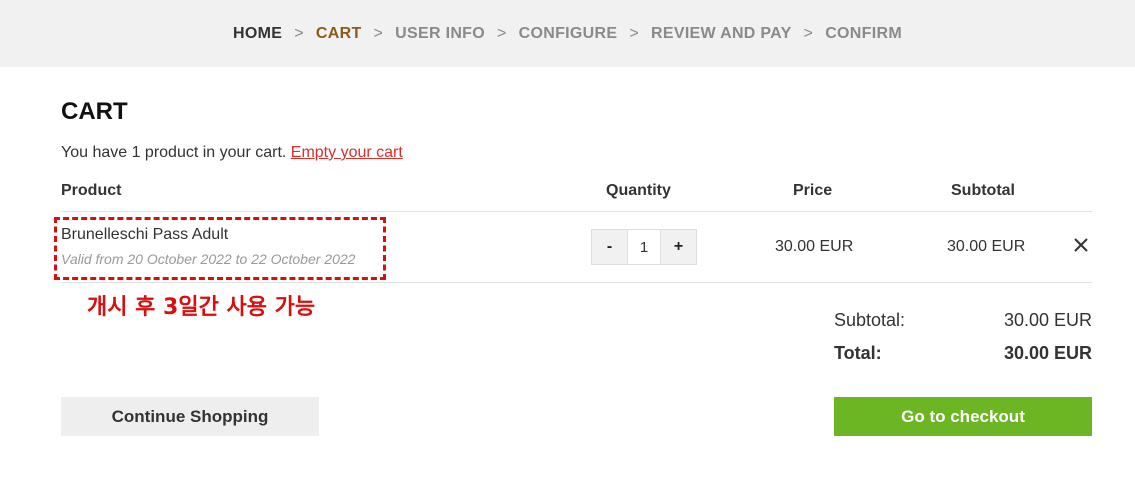 The height and width of the screenshot is (497, 1135). I want to click on empty-cart-link: Empty your cart, so click(347, 152).